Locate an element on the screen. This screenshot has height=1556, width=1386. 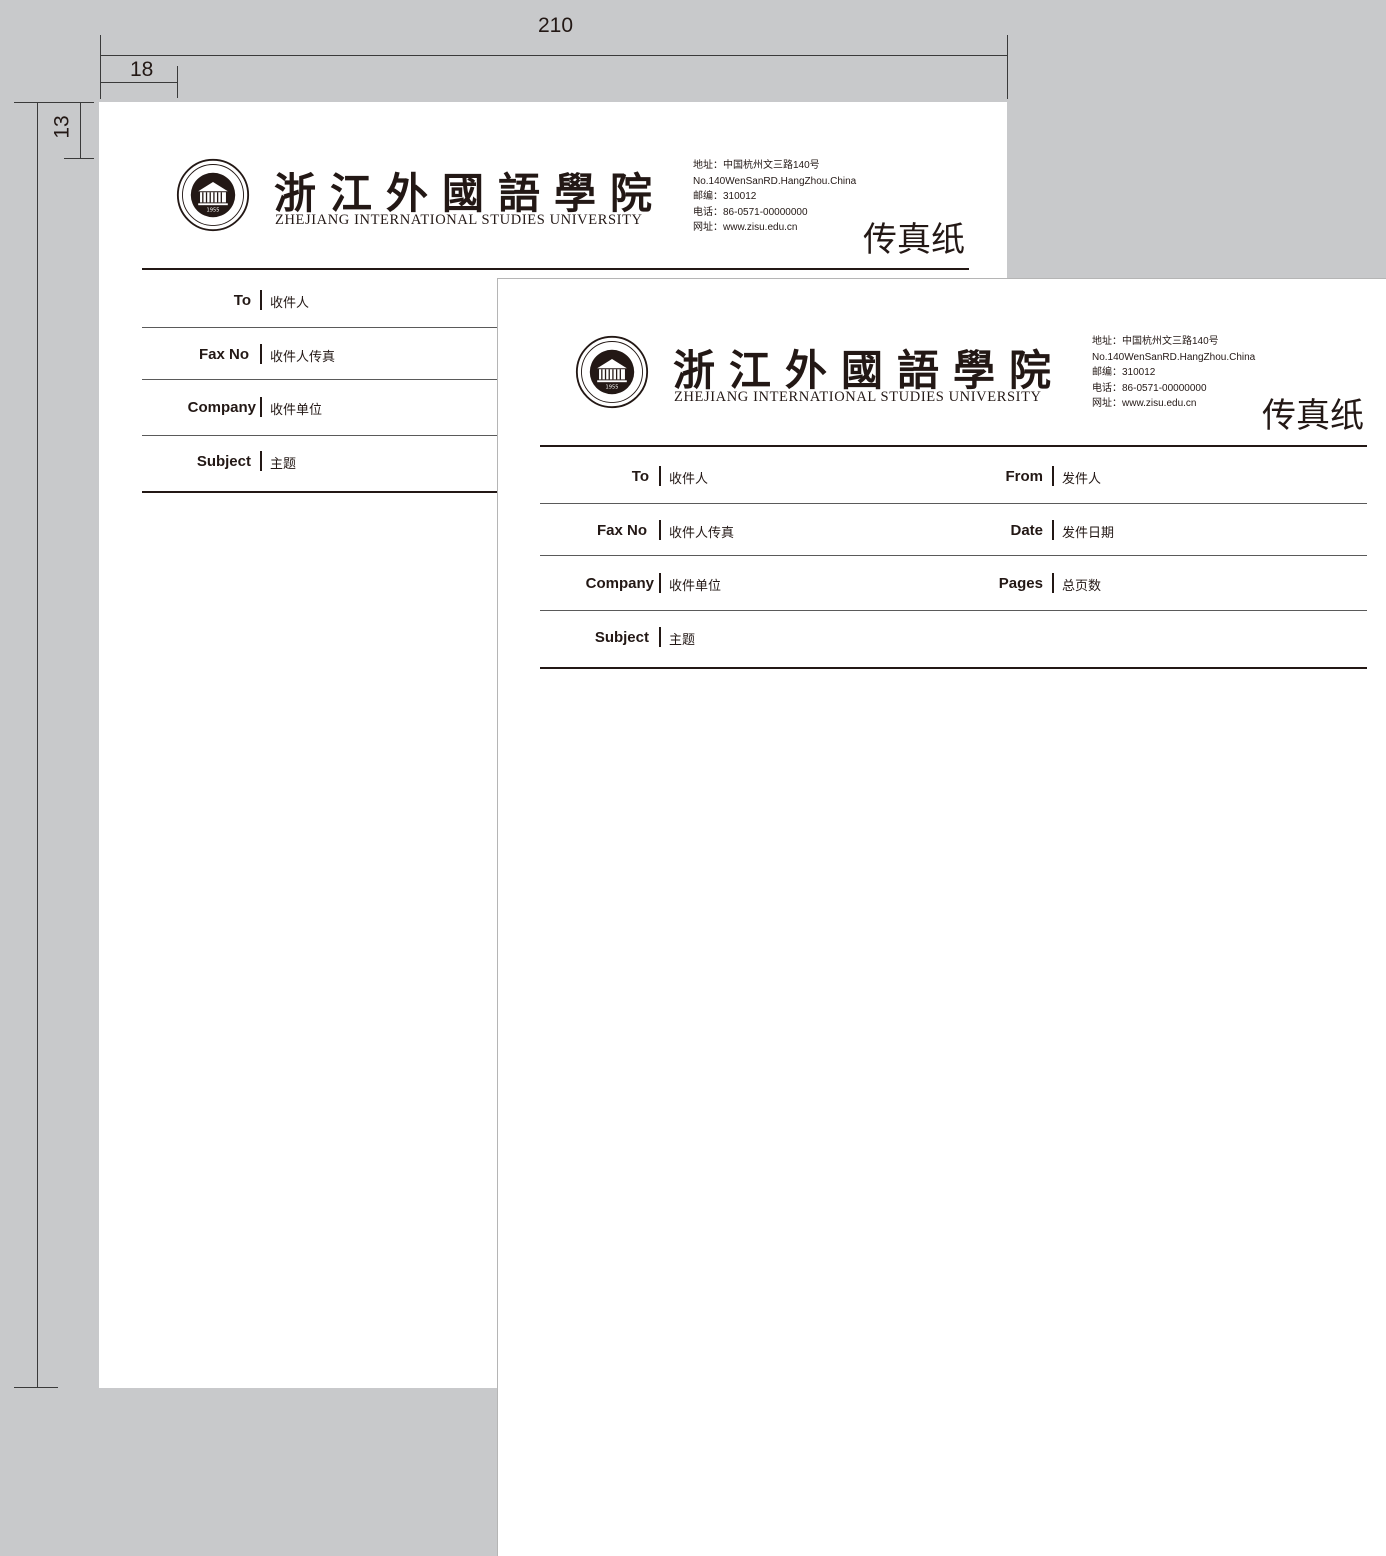
form-bottom-rule is located at coordinates (953, 668).